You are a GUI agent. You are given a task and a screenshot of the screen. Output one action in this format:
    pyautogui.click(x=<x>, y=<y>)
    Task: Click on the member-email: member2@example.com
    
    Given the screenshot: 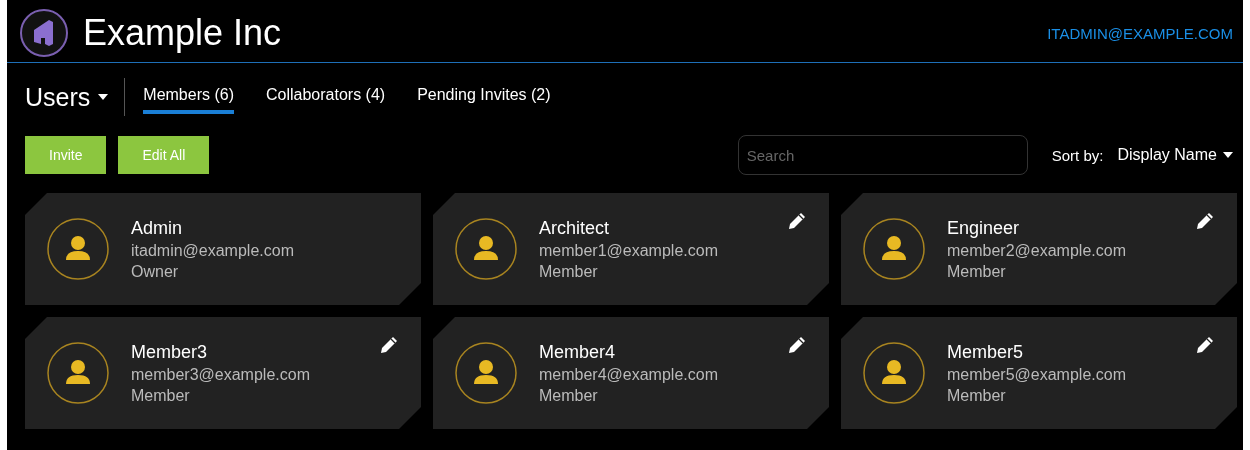 What is the action you would take?
    pyautogui.click(x=1036, y=250)
    